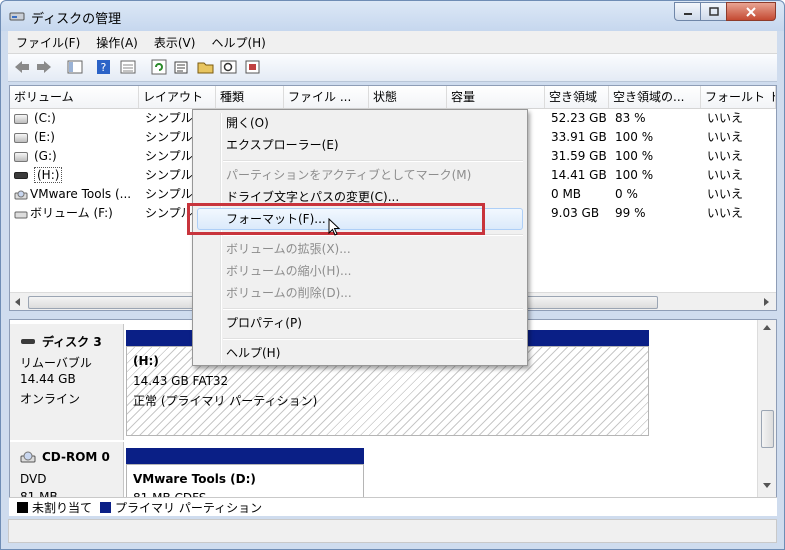 Image resolution: width=785 pixels, height=550 pixels. What do you see at coordinates (687, 11) in the screenshot?
I see `minimize-button` at bounding box center [687, 11].